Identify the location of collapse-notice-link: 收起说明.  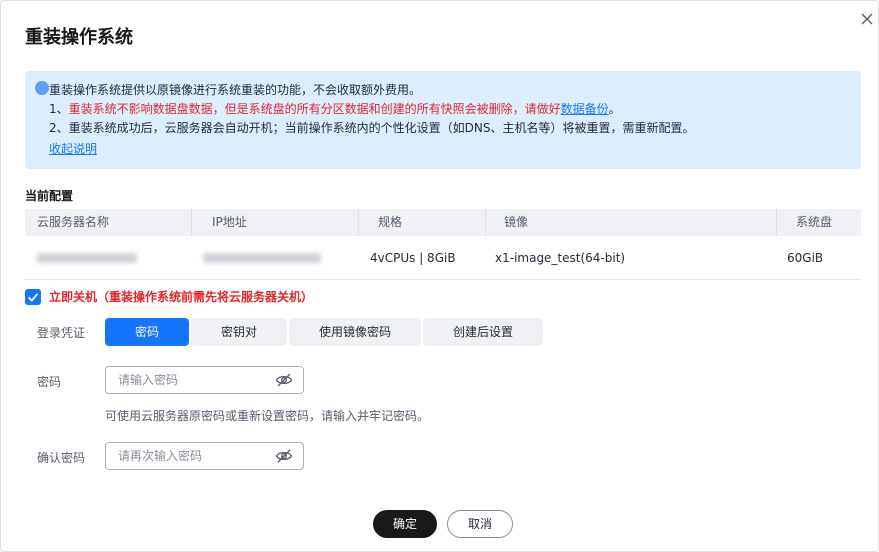
(73, 149).